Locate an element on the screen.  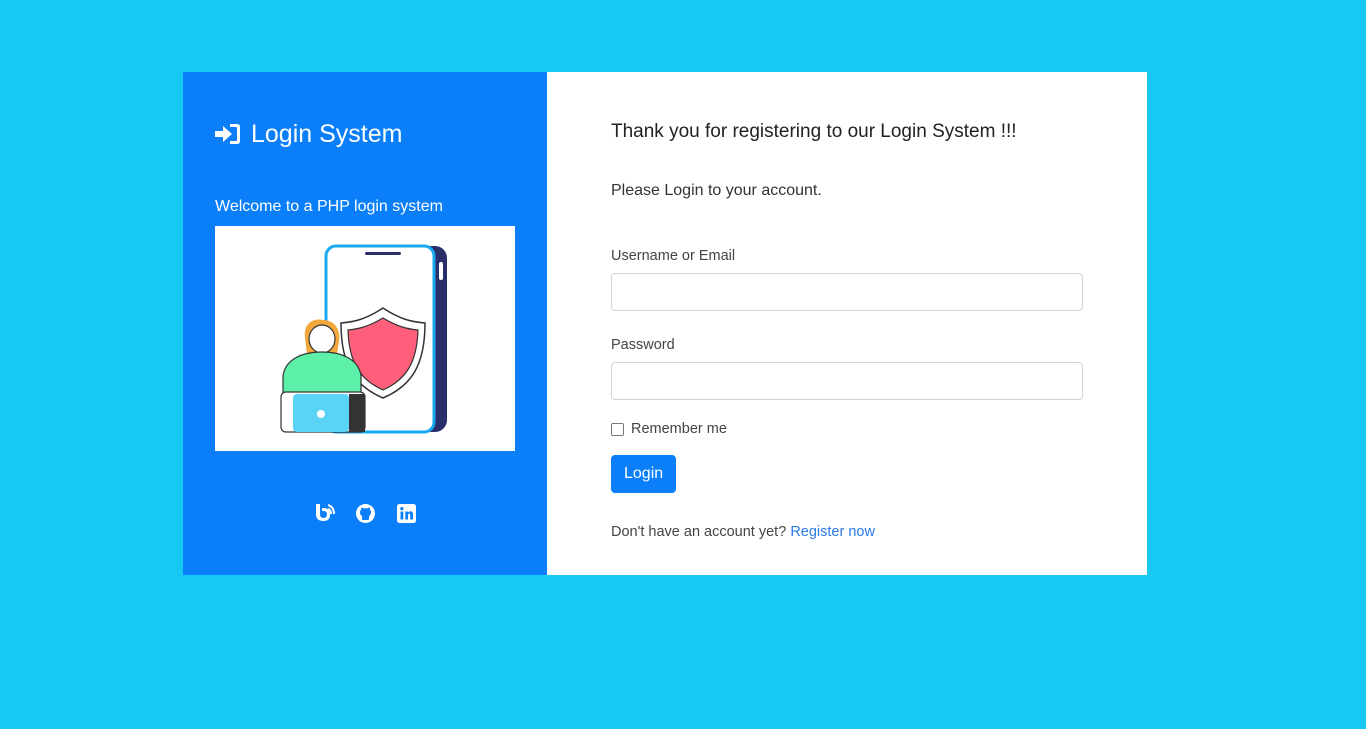
signup-prompt: Don't have an account yet? Register now is located at coordinates (847, 532).